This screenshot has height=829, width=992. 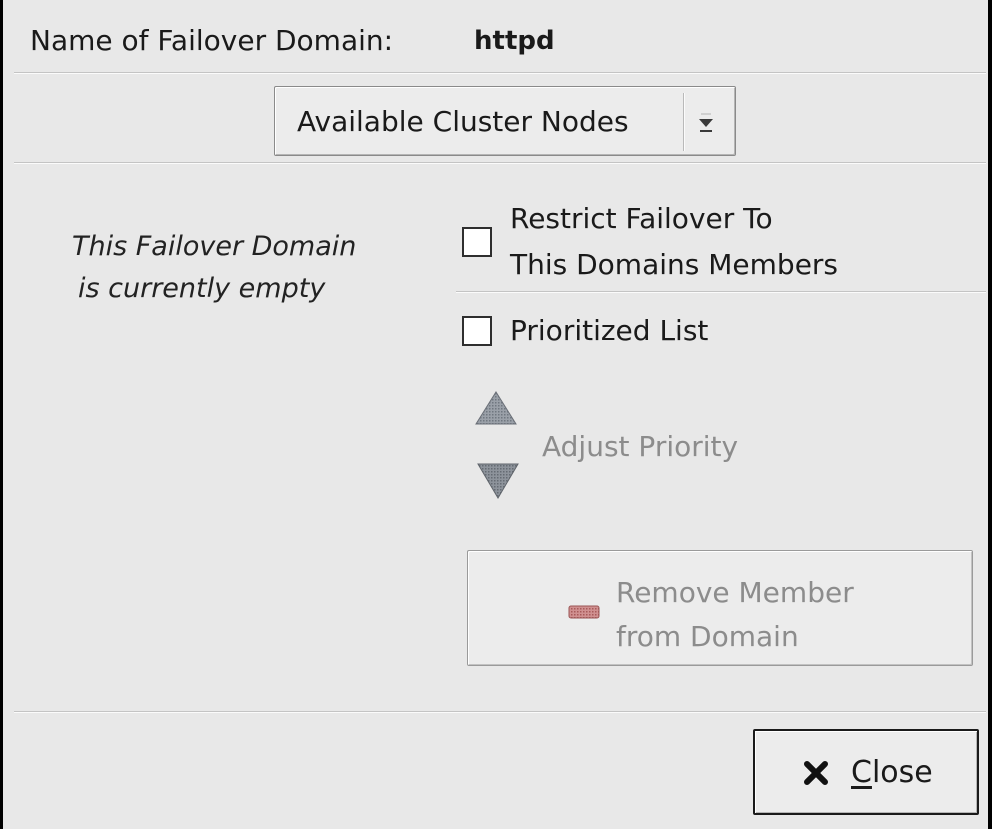 I want to click on remove-member-label-line2: from Domain, so click(x=707, y=636).